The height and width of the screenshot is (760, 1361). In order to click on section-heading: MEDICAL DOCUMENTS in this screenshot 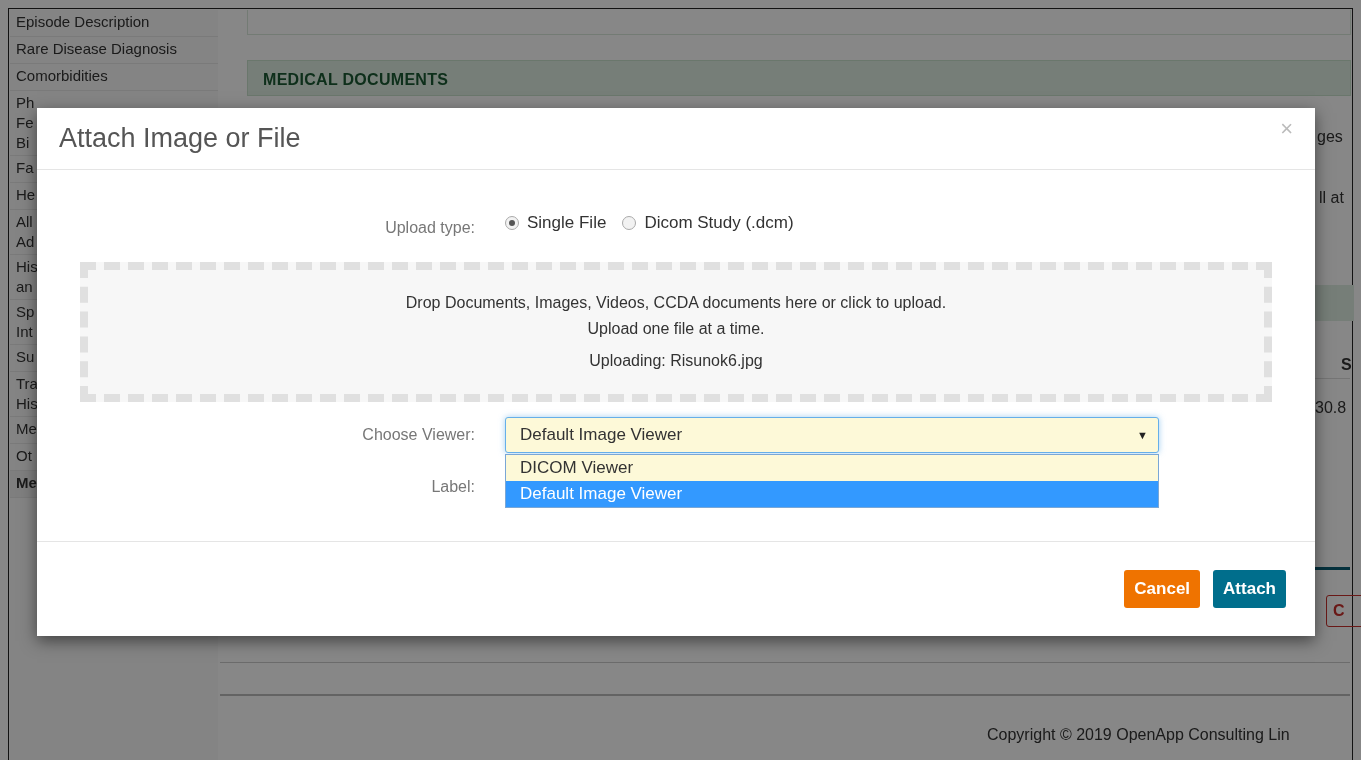, I will do `click(799, 78)`.